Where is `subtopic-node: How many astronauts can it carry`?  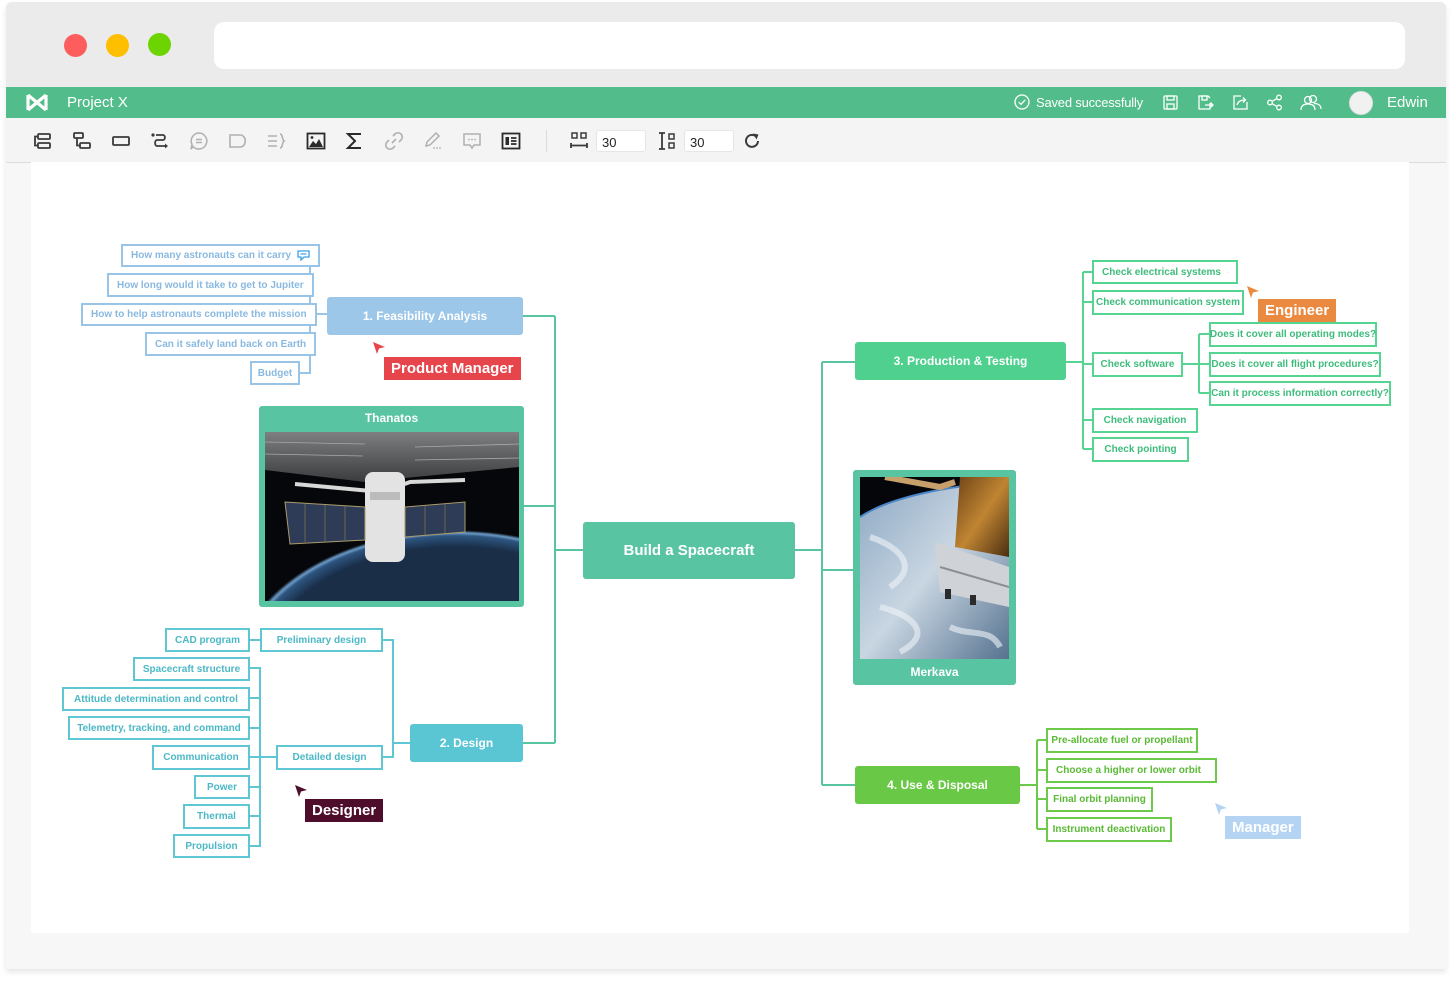 subtopic-node: How many astronauts can it carry is located at coordinates (221, 255).